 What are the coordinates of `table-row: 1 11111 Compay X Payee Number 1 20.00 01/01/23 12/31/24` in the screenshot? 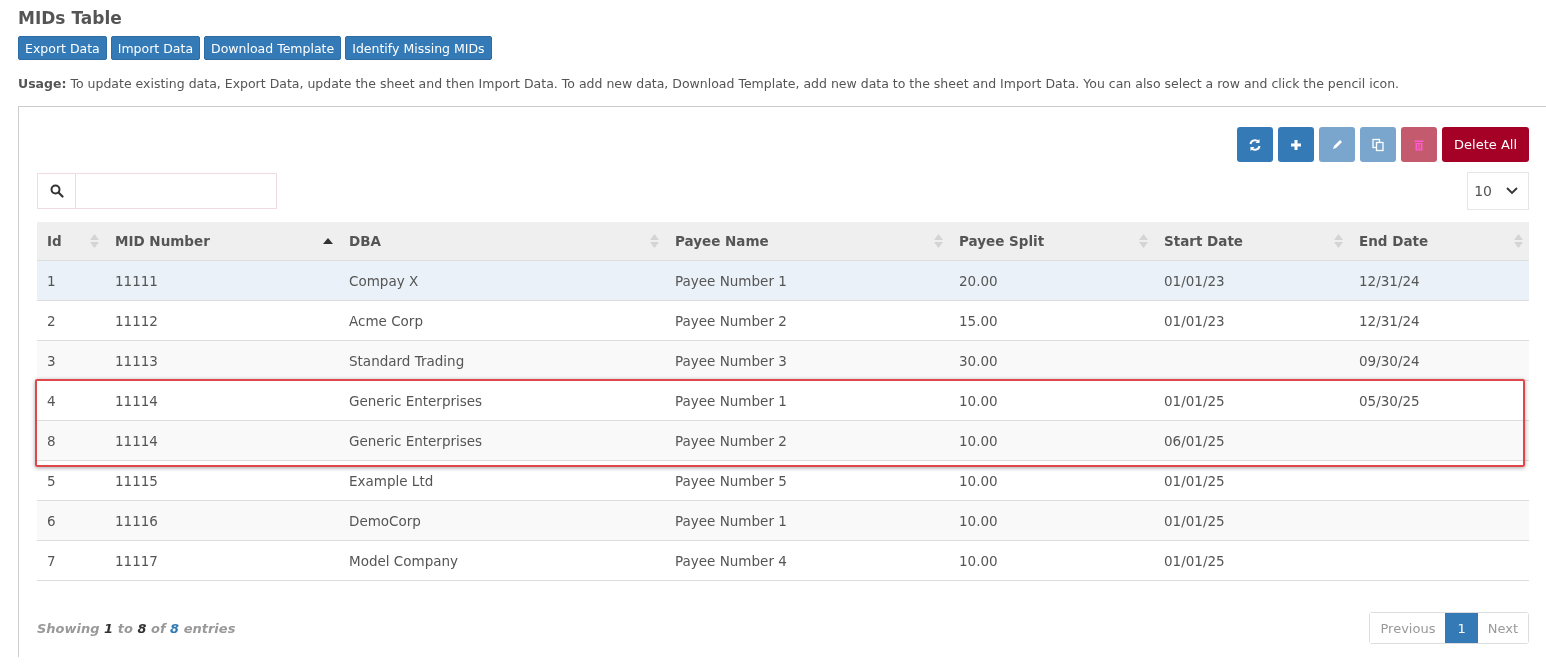 It's located at (783, 280).